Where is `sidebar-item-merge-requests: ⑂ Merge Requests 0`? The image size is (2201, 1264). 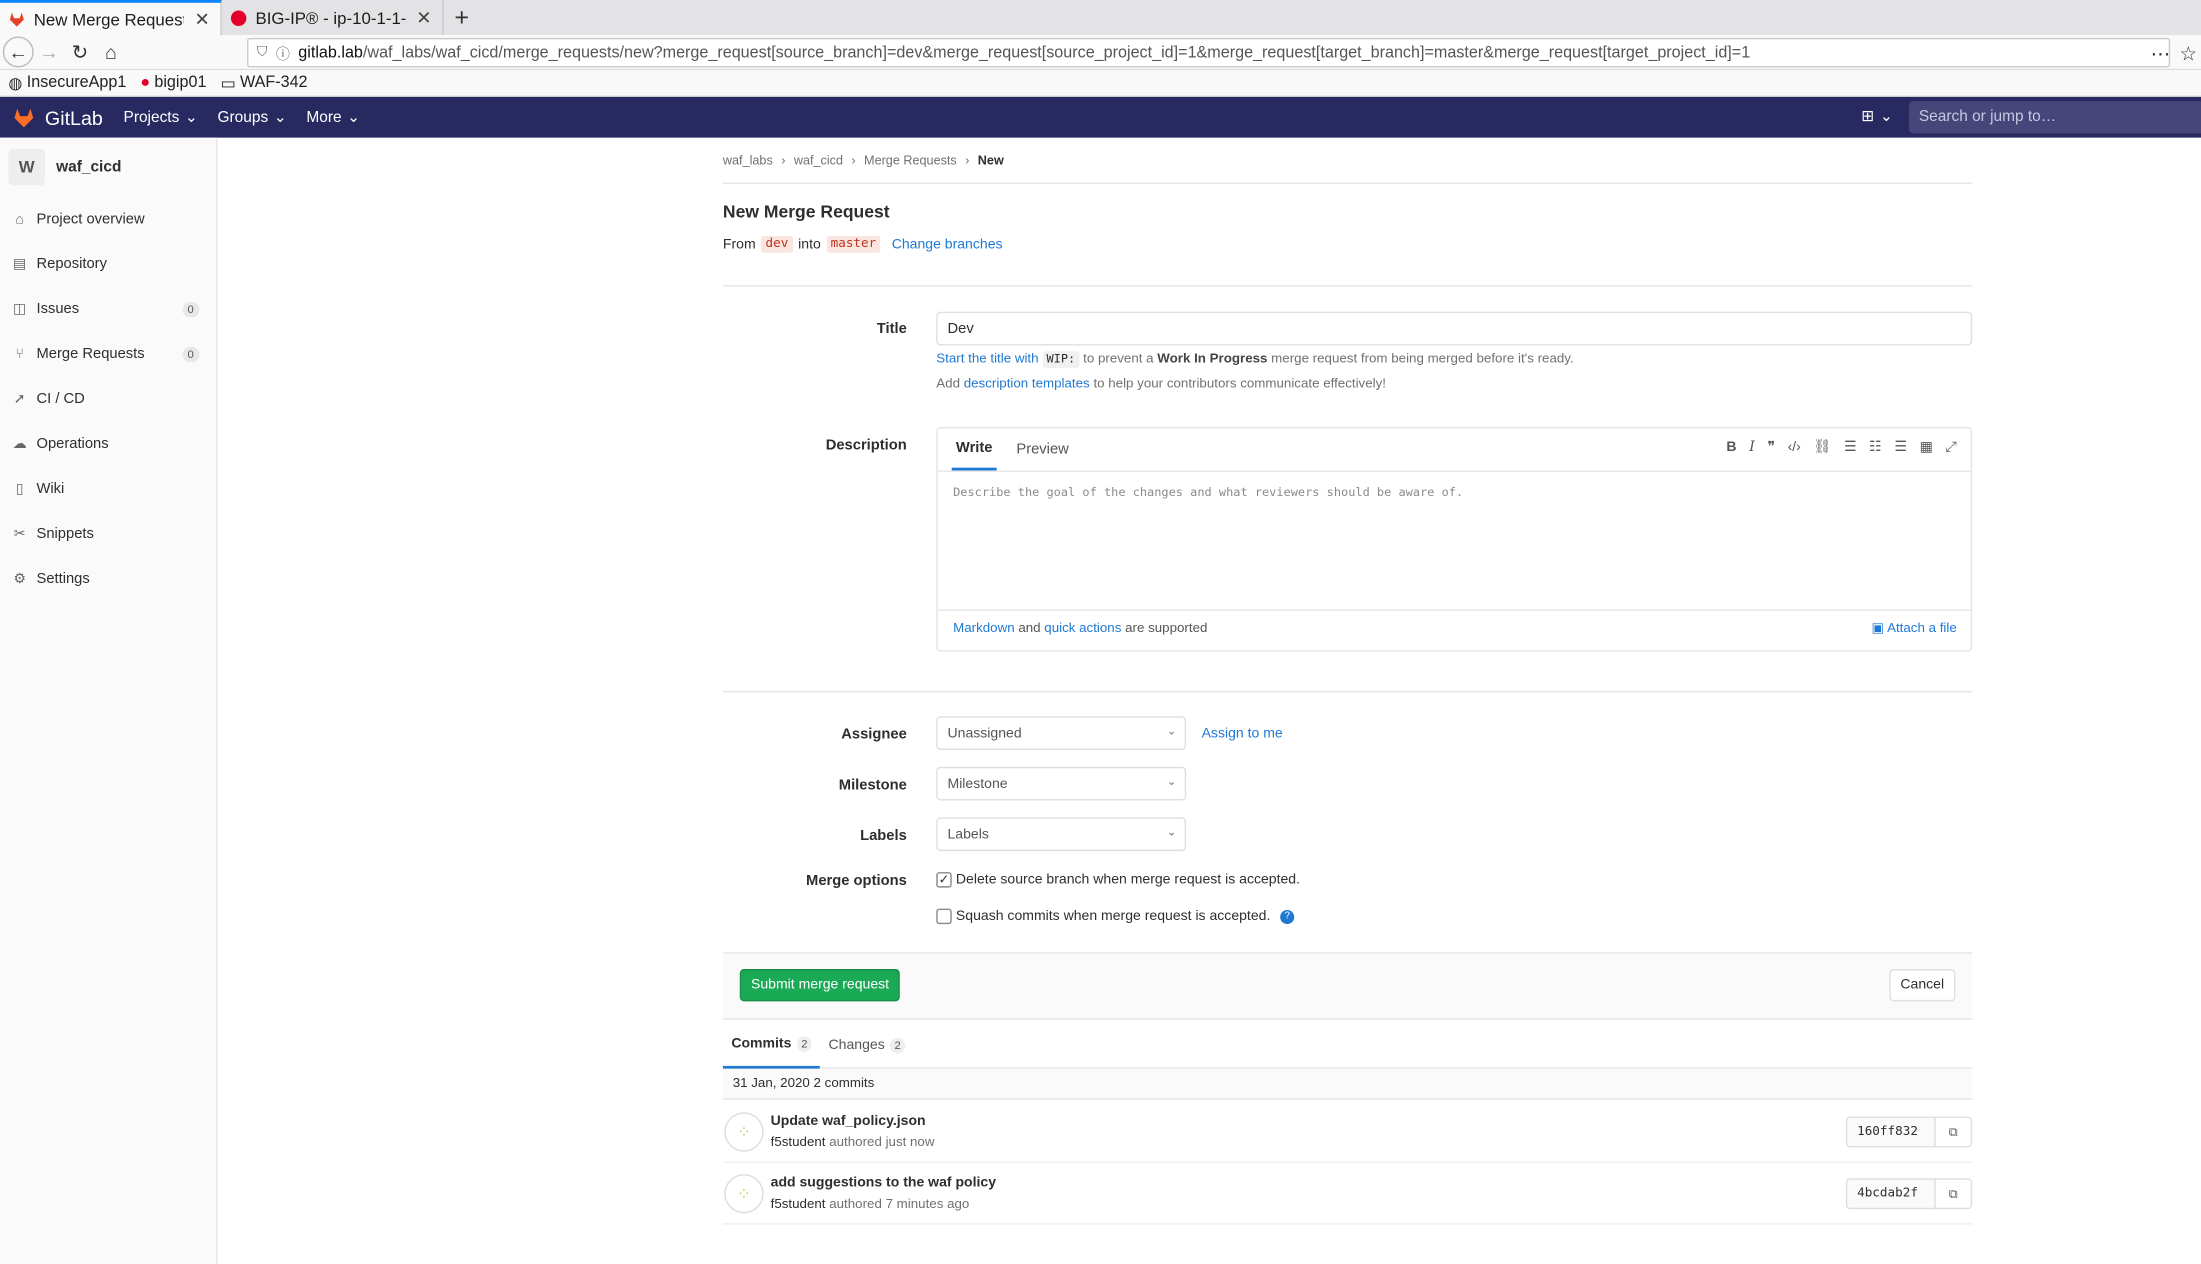
sidebar-item-merge-requests: ⑂ Merge Requests 0 is located at coordinates (108, 353).